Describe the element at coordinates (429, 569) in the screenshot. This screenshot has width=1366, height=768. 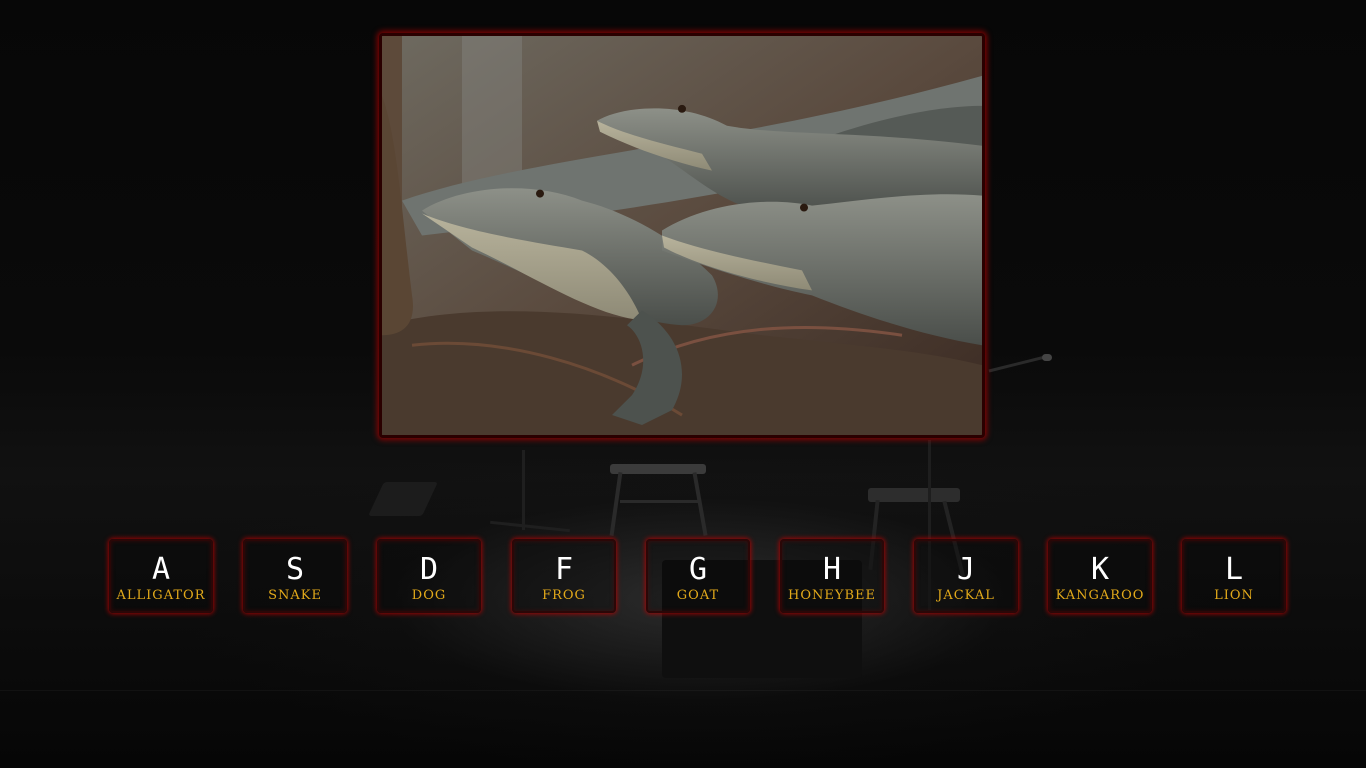
I see `key-letter: D` at that location.